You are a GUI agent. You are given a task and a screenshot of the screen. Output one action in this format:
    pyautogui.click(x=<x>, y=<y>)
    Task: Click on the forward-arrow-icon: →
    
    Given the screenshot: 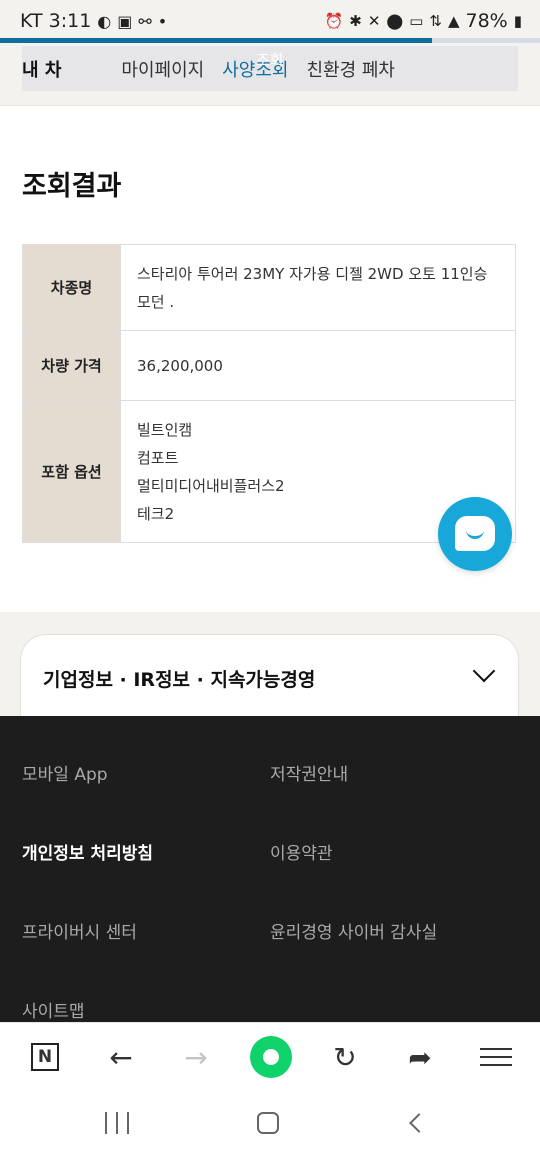 What is the action you would take?
    pyautogui.click(x=196, y=1057)
    